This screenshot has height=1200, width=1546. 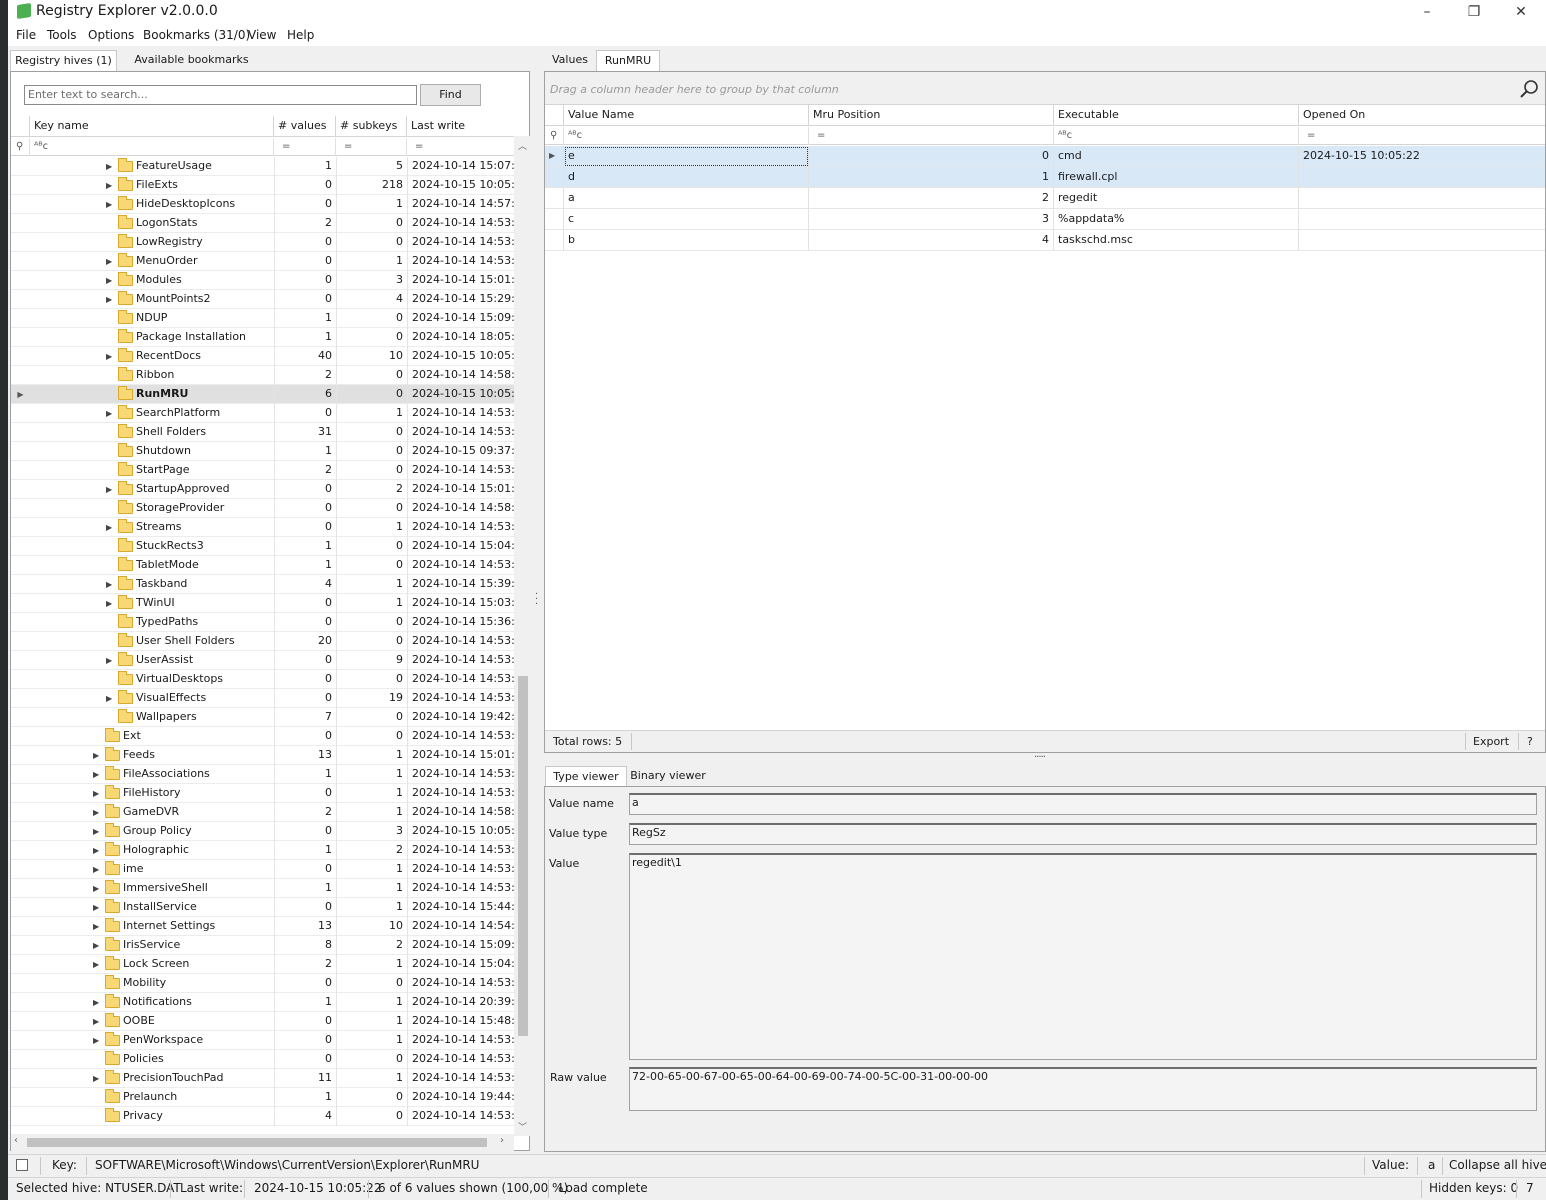 I want to click on tab-runmru: RunMRU, so click(x=628, y=60).